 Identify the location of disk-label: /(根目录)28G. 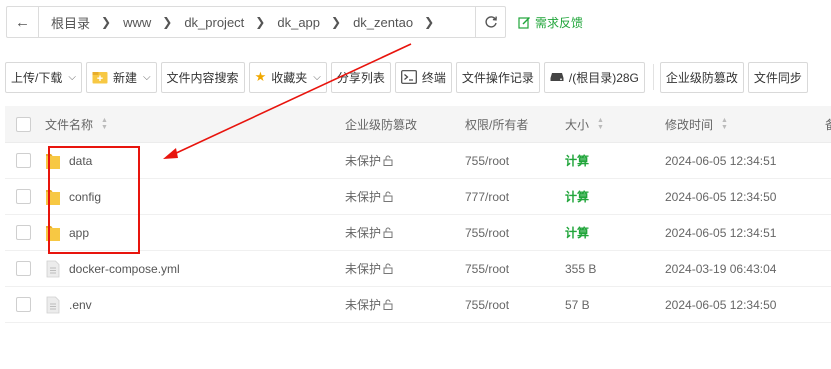
(603, 77).